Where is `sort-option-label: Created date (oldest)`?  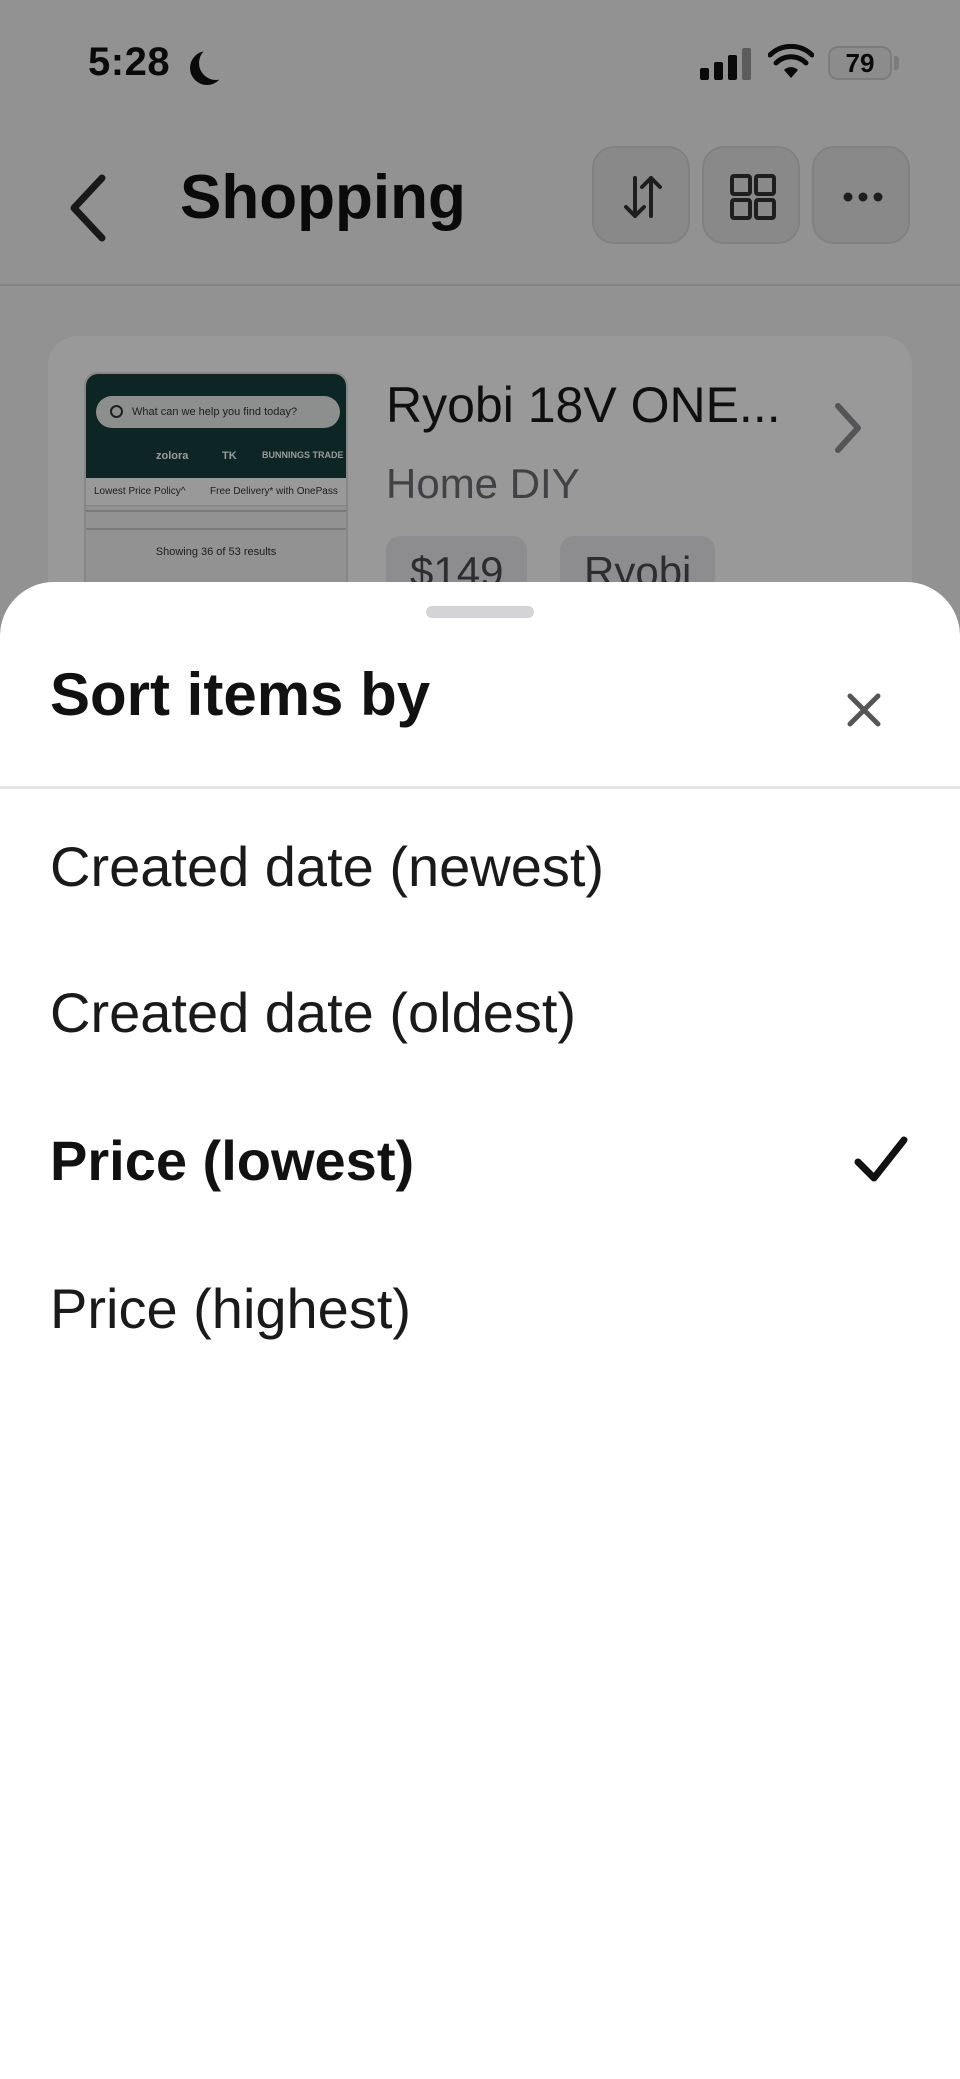
sort-option-label: Created date (oldest) is located at coordinates (313, 1012).